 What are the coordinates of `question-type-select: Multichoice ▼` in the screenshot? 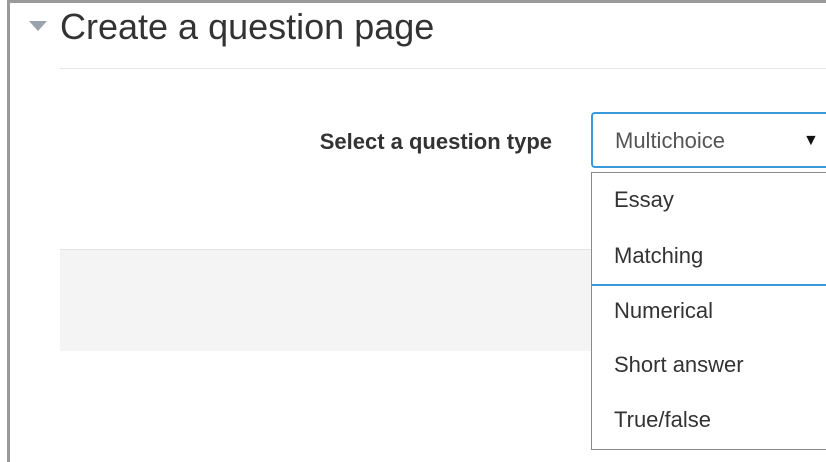 It's located at (708, 140).